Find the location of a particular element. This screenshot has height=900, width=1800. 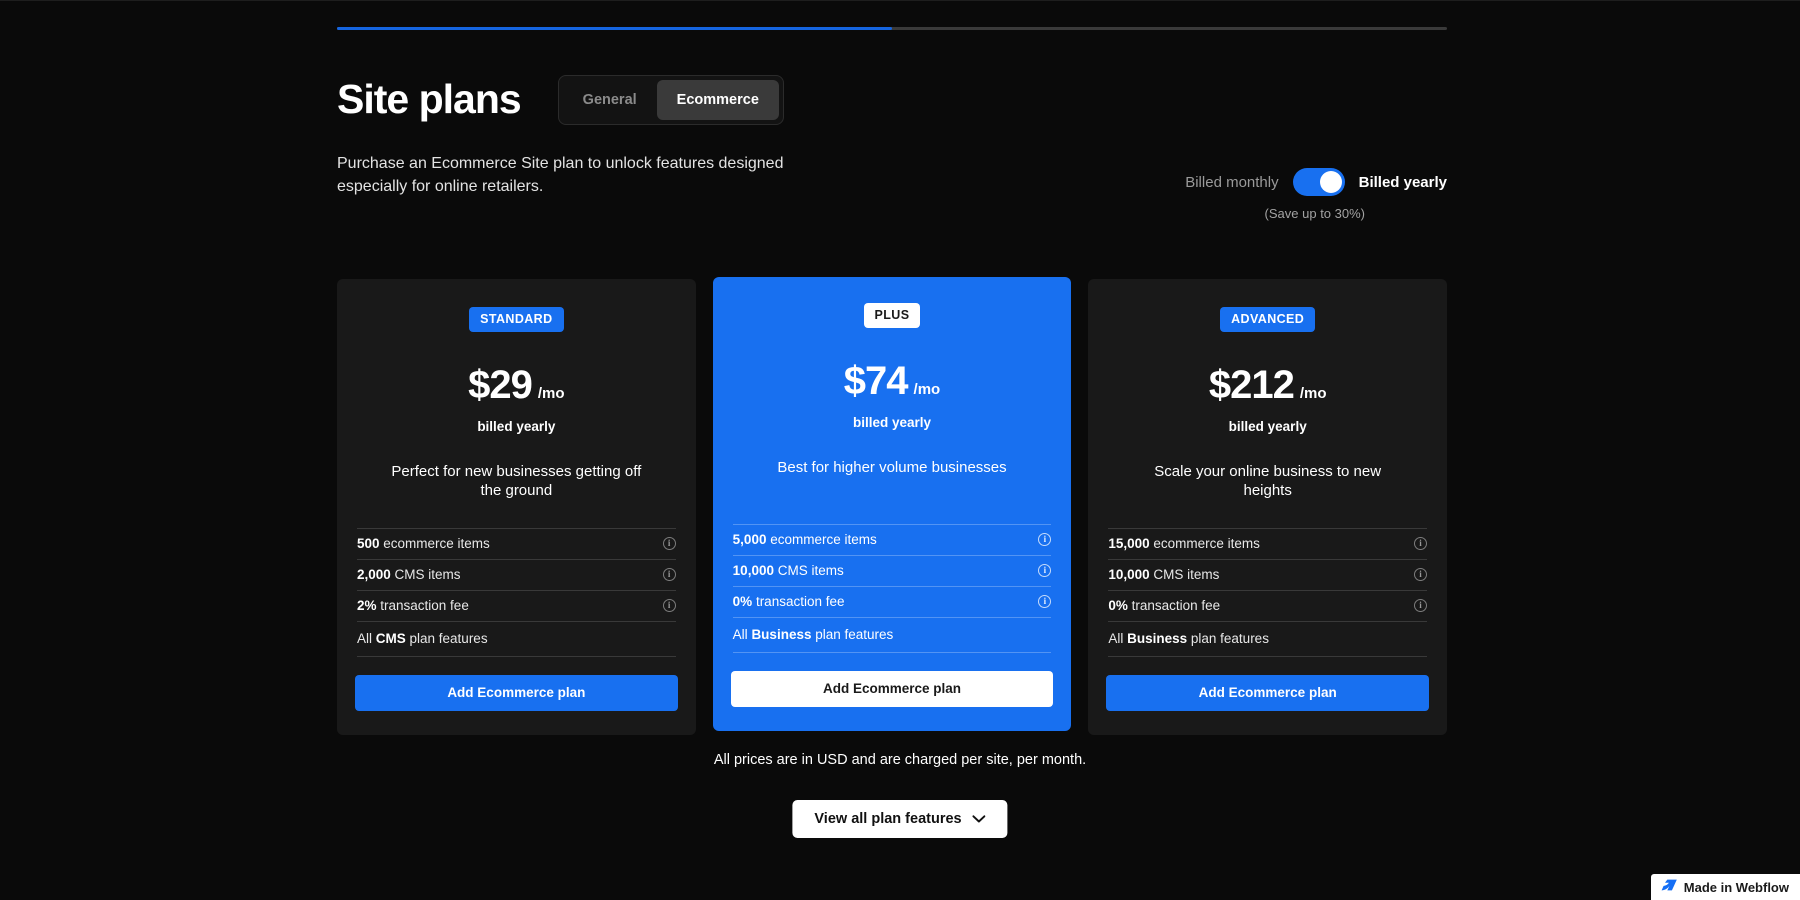

chevron-down-icon is located at coordinates (979, 819).